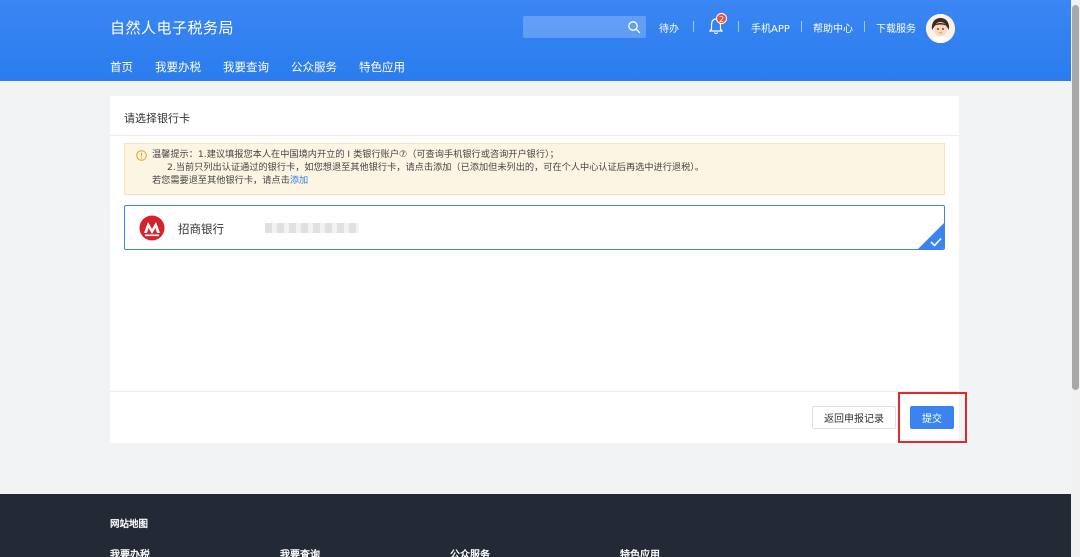  Describe the element at coordinates (129, 524) in the screenshot. I see `site-map-title: 网站地图` at that location.